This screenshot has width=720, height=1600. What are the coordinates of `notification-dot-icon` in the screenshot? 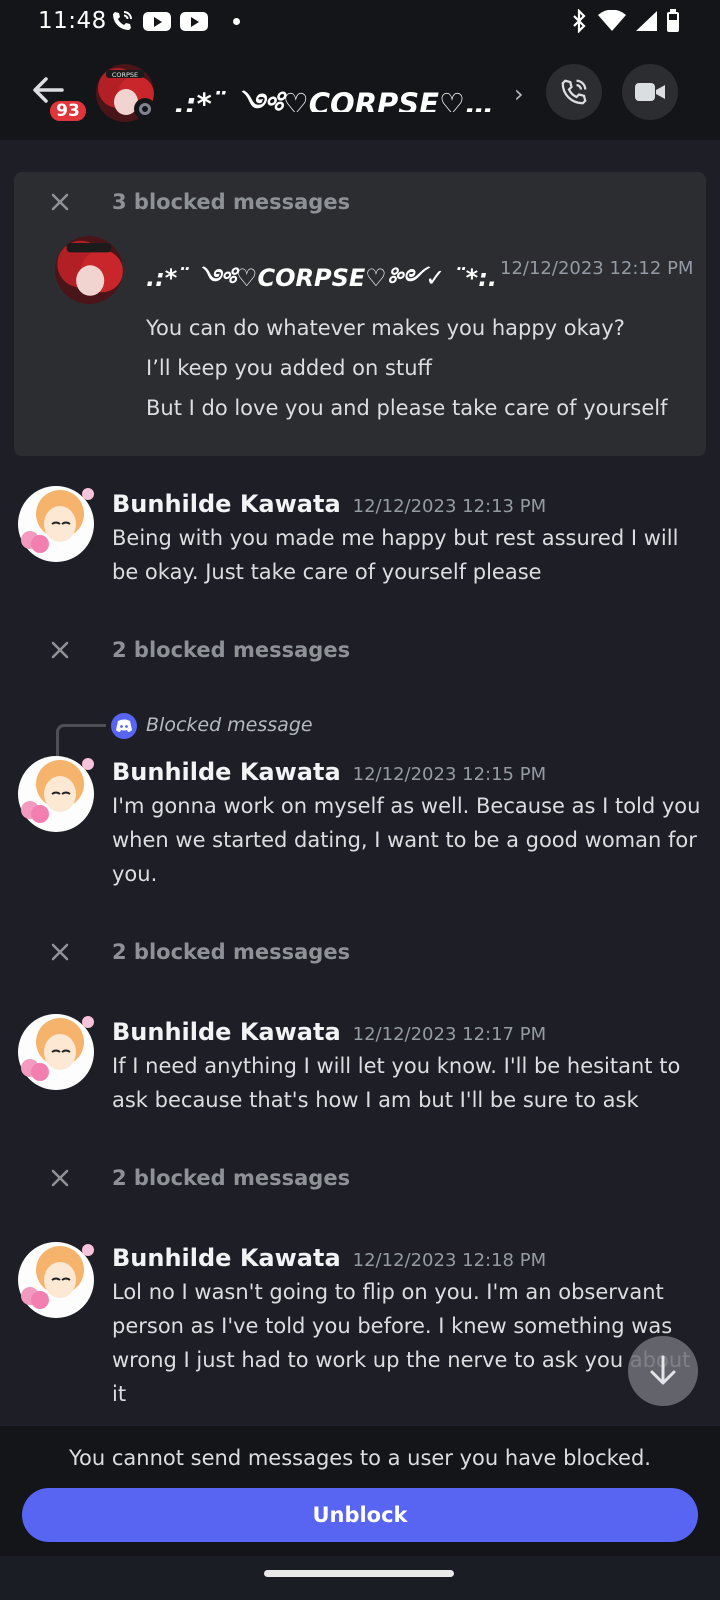 It's located at (236, 21).